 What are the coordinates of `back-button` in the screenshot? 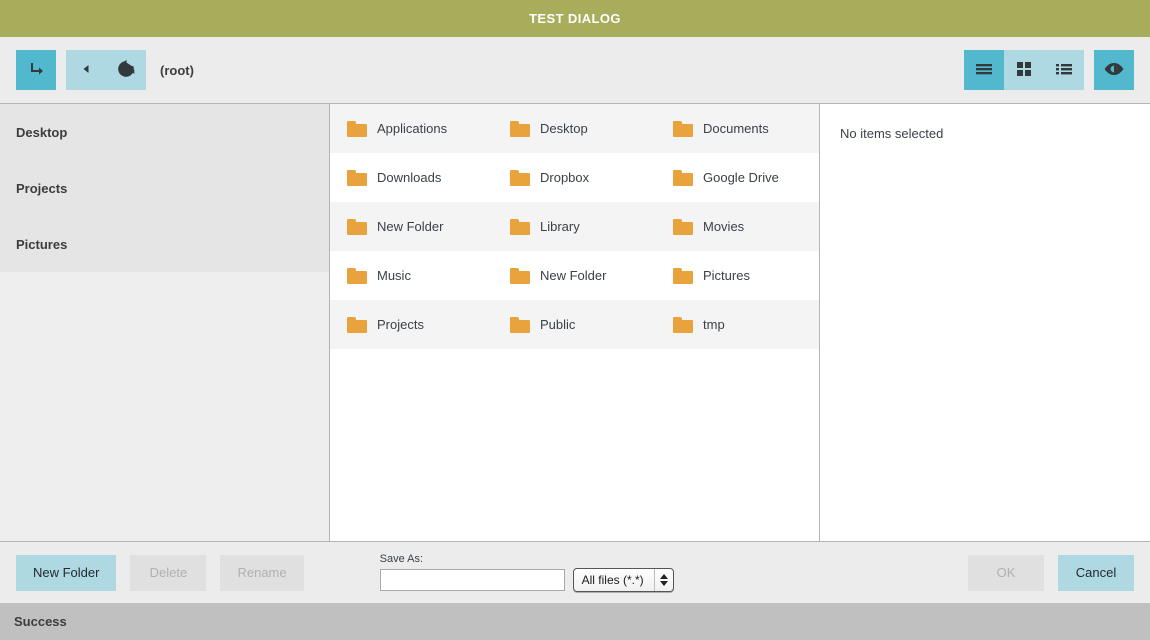 It's located at (86, 70).